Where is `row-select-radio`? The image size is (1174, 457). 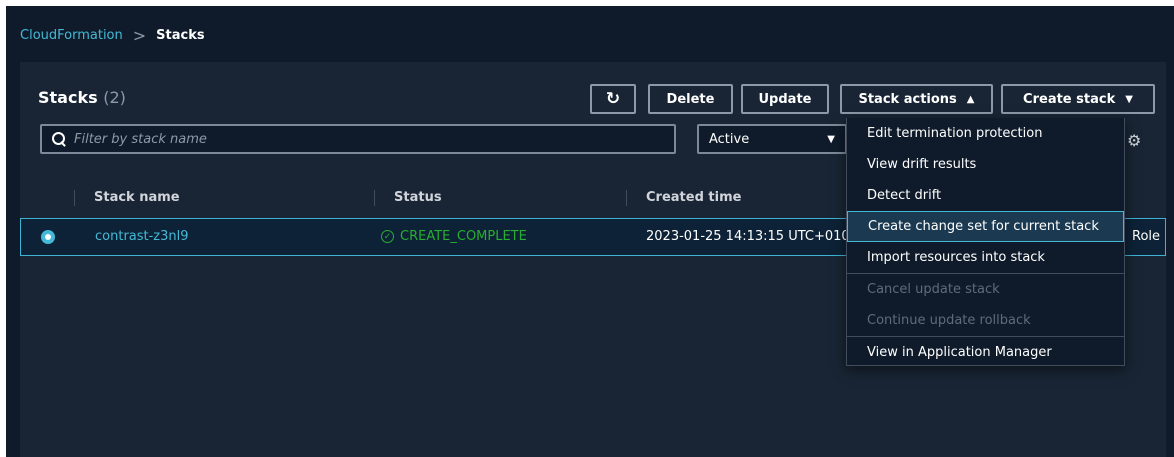
row-select-radio is located at coordinates (48, 237).